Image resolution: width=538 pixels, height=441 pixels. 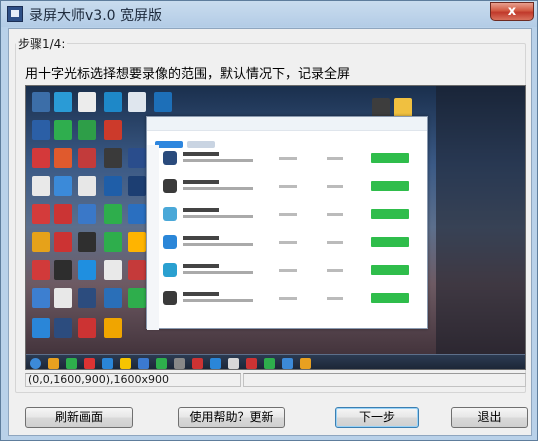 What do you see at coordinates (153, 237) in the screenshot?
I see `preview-app-sidebar` at bounding box center [153, 237].